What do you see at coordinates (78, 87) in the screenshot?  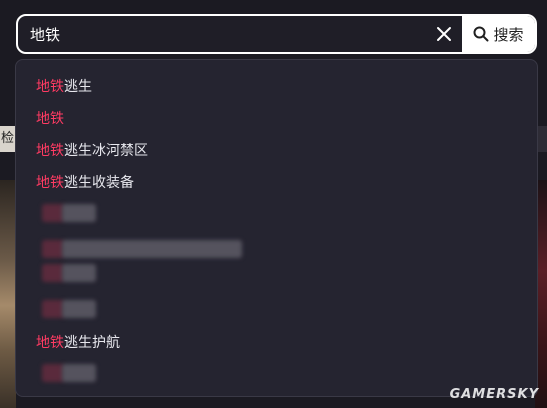 I see `suggestion-rest: 逃生` at bounding box center [78, 87].